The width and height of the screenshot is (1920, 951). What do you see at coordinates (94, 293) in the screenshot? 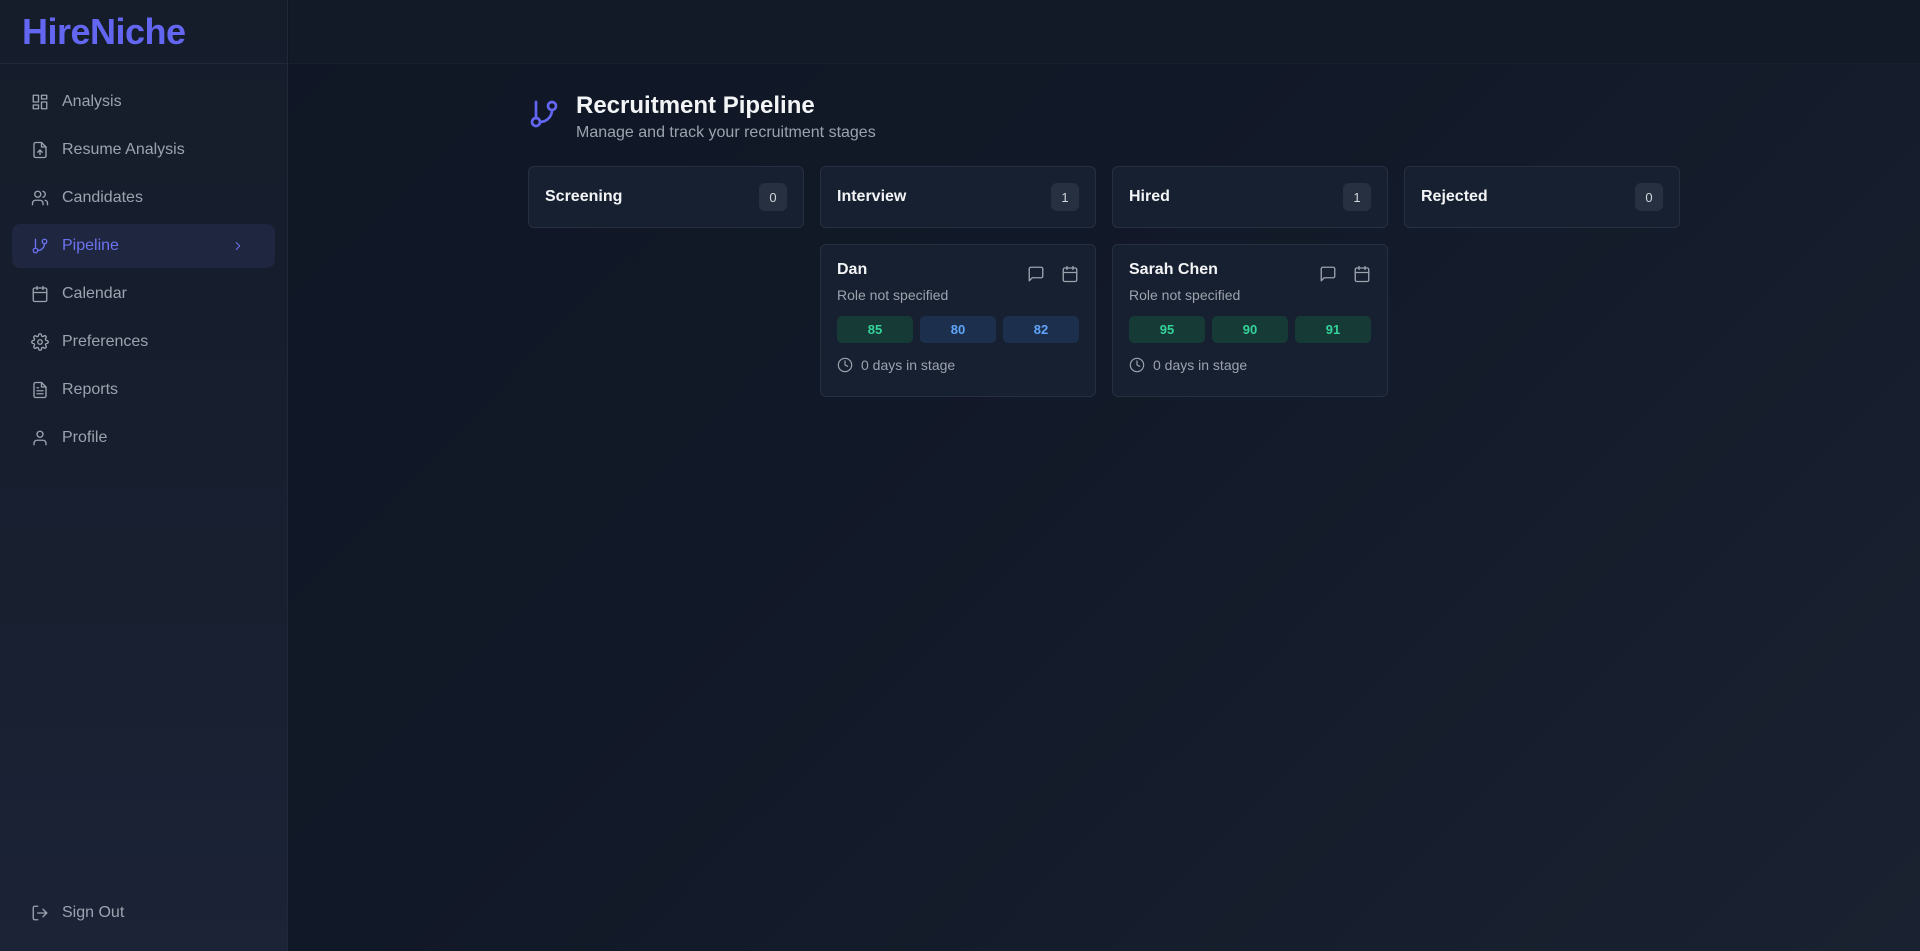
I see `sidebar-item-label: Calendar` at bounding box center [94, 293].